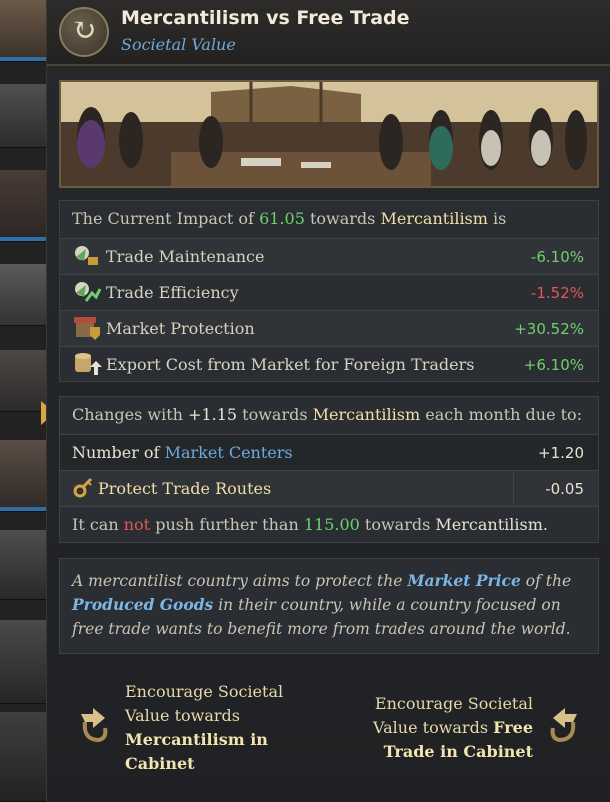 The width and height of the screenshot is (610, 802). Describe the element at coordinates (366, 414) in the screenshot. I see `changes-target: Mercantilism` at that location.